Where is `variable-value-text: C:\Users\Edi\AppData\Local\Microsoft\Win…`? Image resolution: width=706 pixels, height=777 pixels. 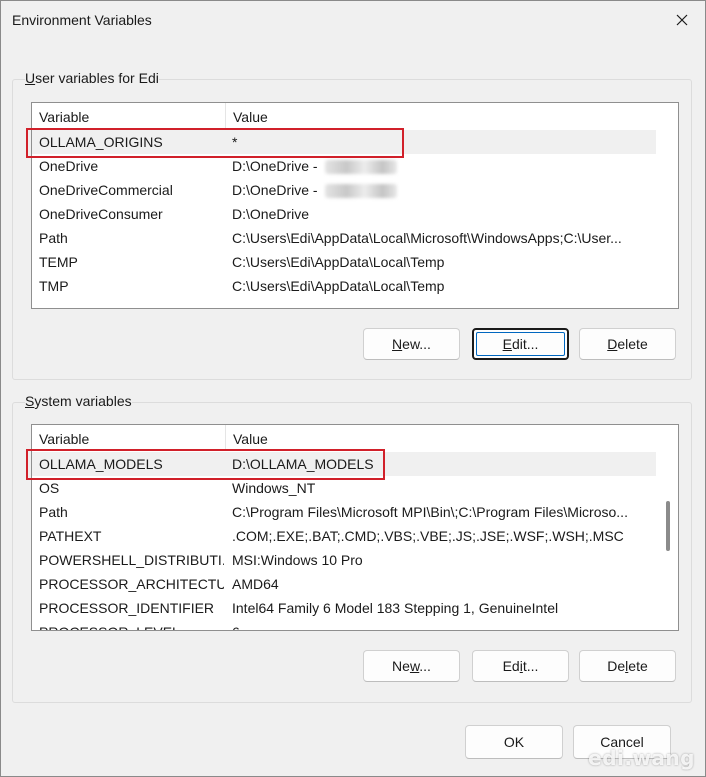 variable-value-text: C:\Users\Edi\AppData\Local\Microsoft\Win… is located at coordinates (427, 238).